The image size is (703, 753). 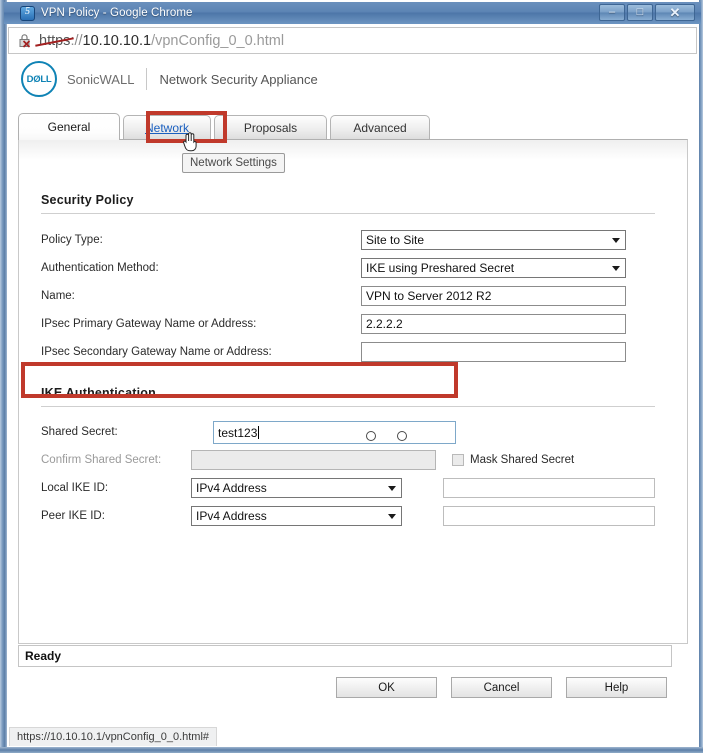 What do you see at coordinates (348, 213) in the screenshot?
I see `security-policy-rule` at bounding box center [348, 213].